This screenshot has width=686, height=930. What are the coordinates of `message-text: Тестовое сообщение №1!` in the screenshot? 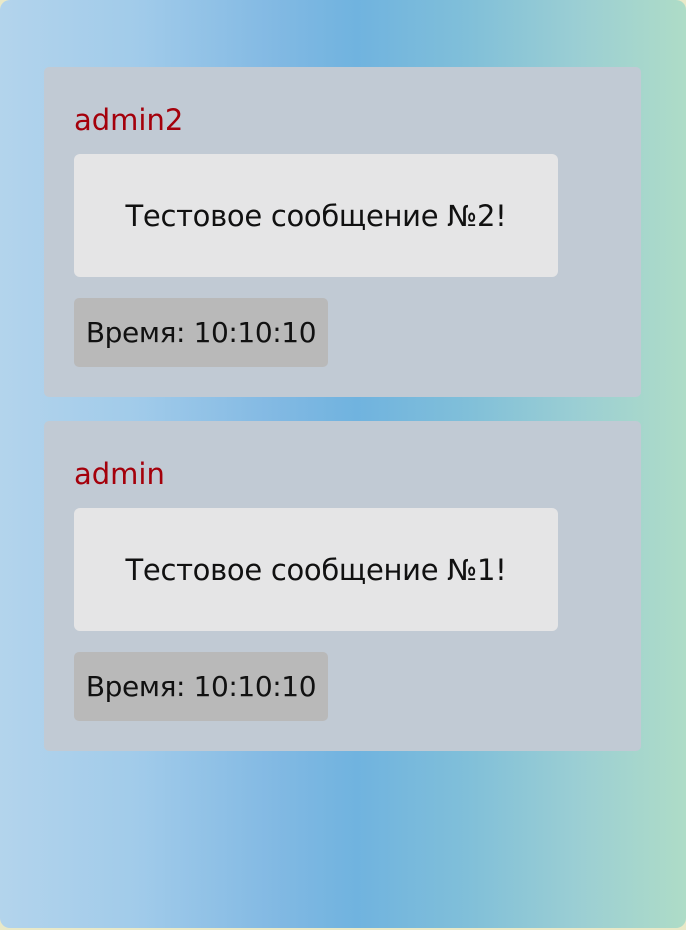 It's located at (316, 569).